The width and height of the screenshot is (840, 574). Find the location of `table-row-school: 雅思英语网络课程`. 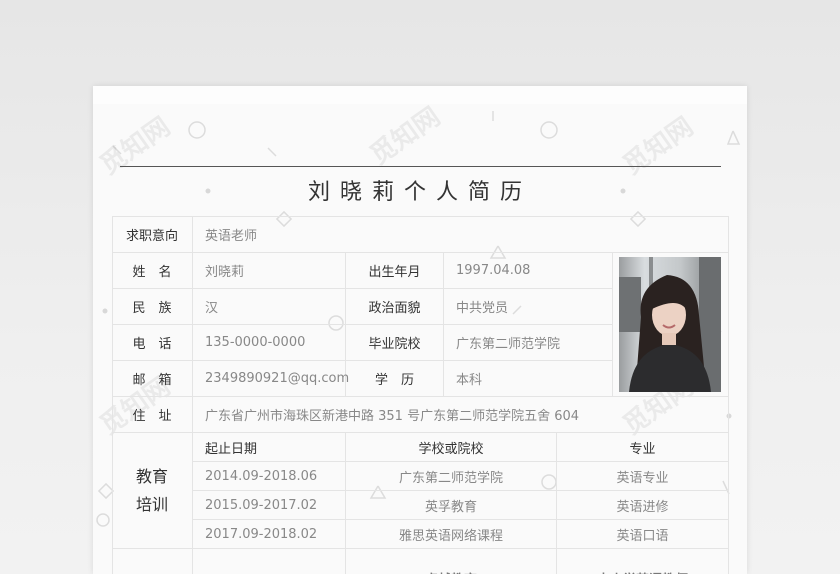

table-row-school: 雅思英语网络课程 is located at coordinates (451, 534).